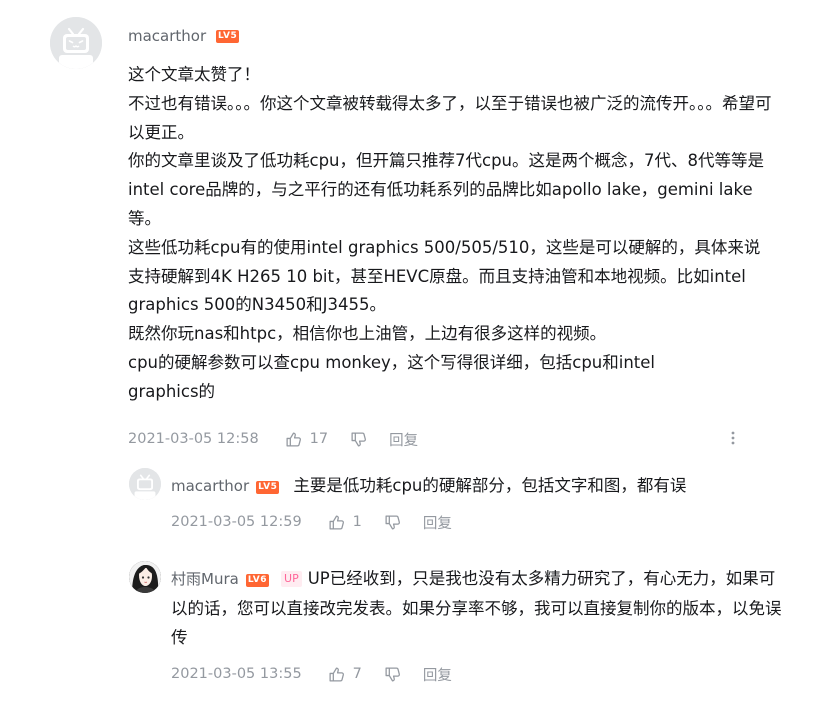  Describe the element at coordinates (236, 522) in the screenshot. I see `reply-time: 2021-03-05 12:59` at that location.